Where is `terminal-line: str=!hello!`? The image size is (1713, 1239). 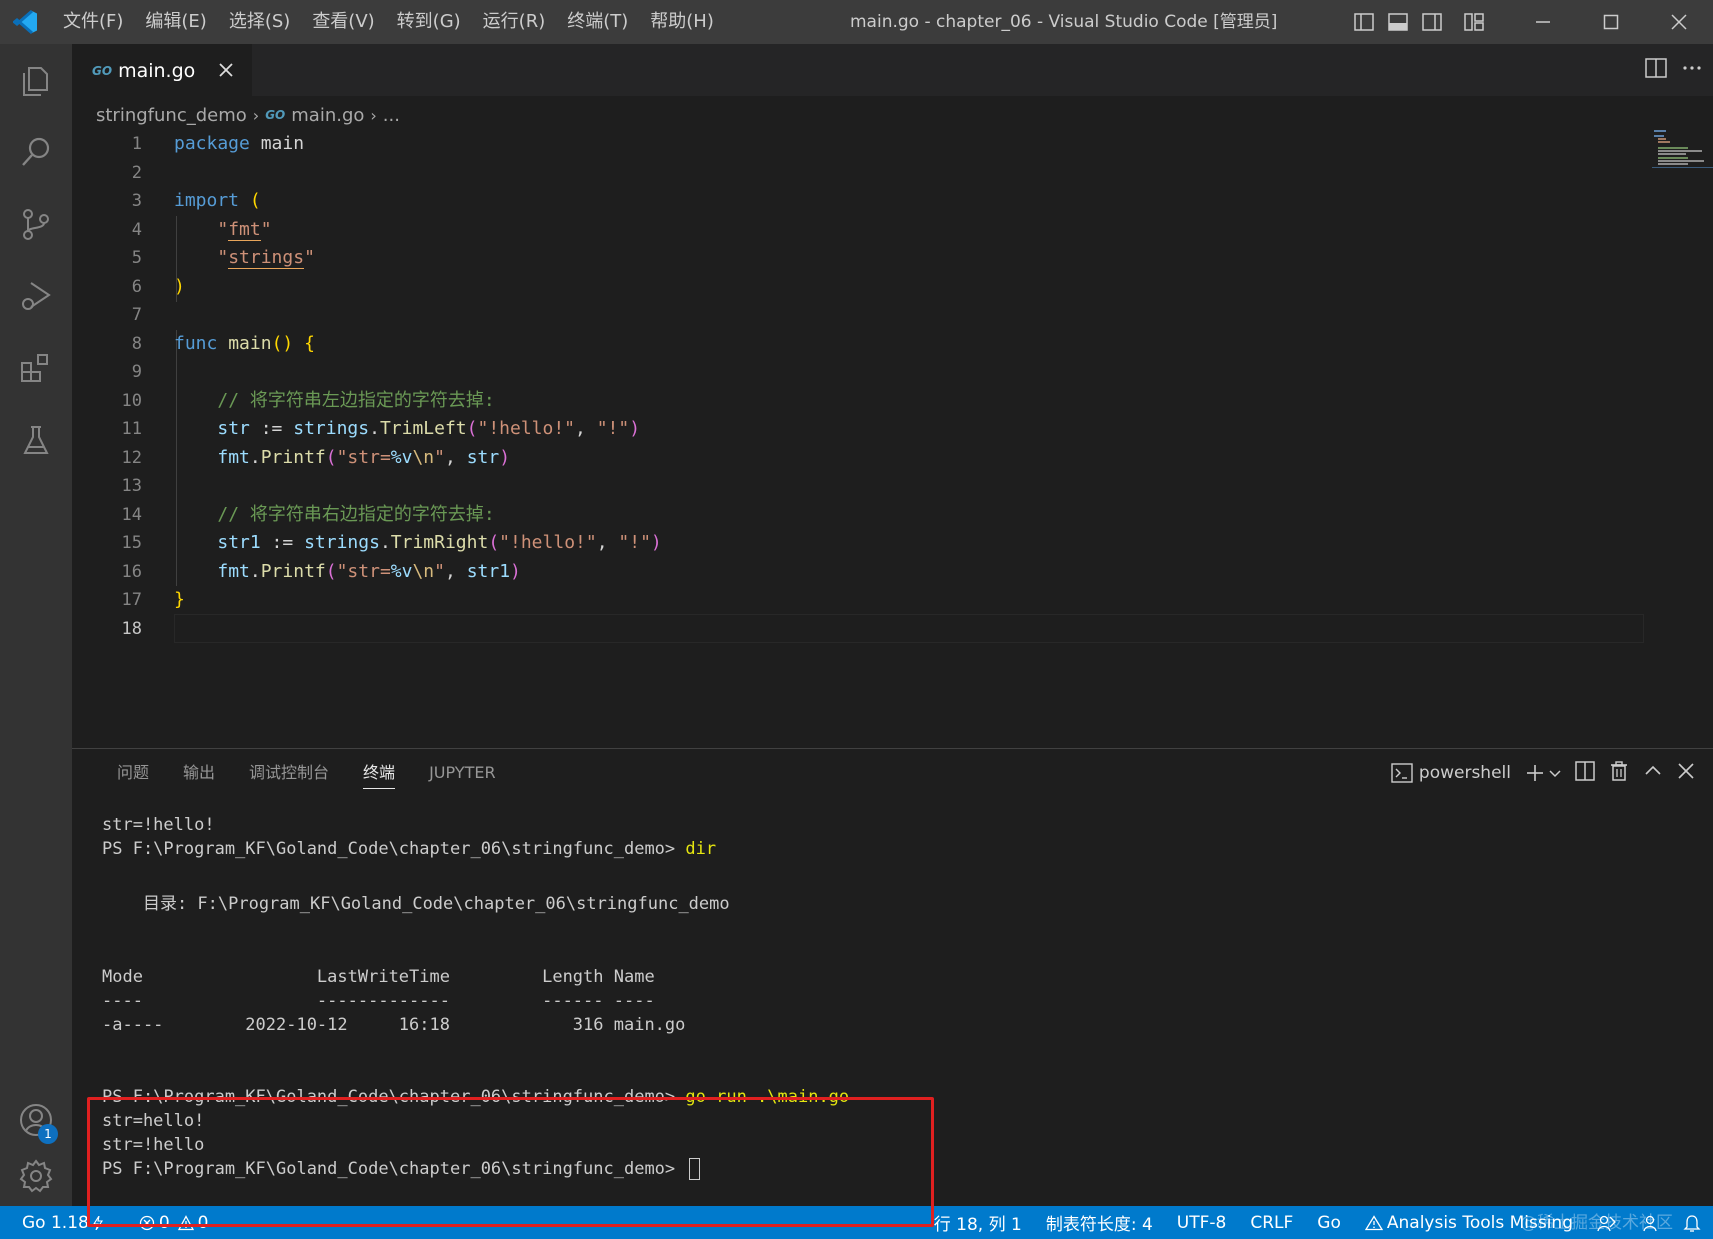
terminal-line: str=!hello! is located at coordinates (158, 825).